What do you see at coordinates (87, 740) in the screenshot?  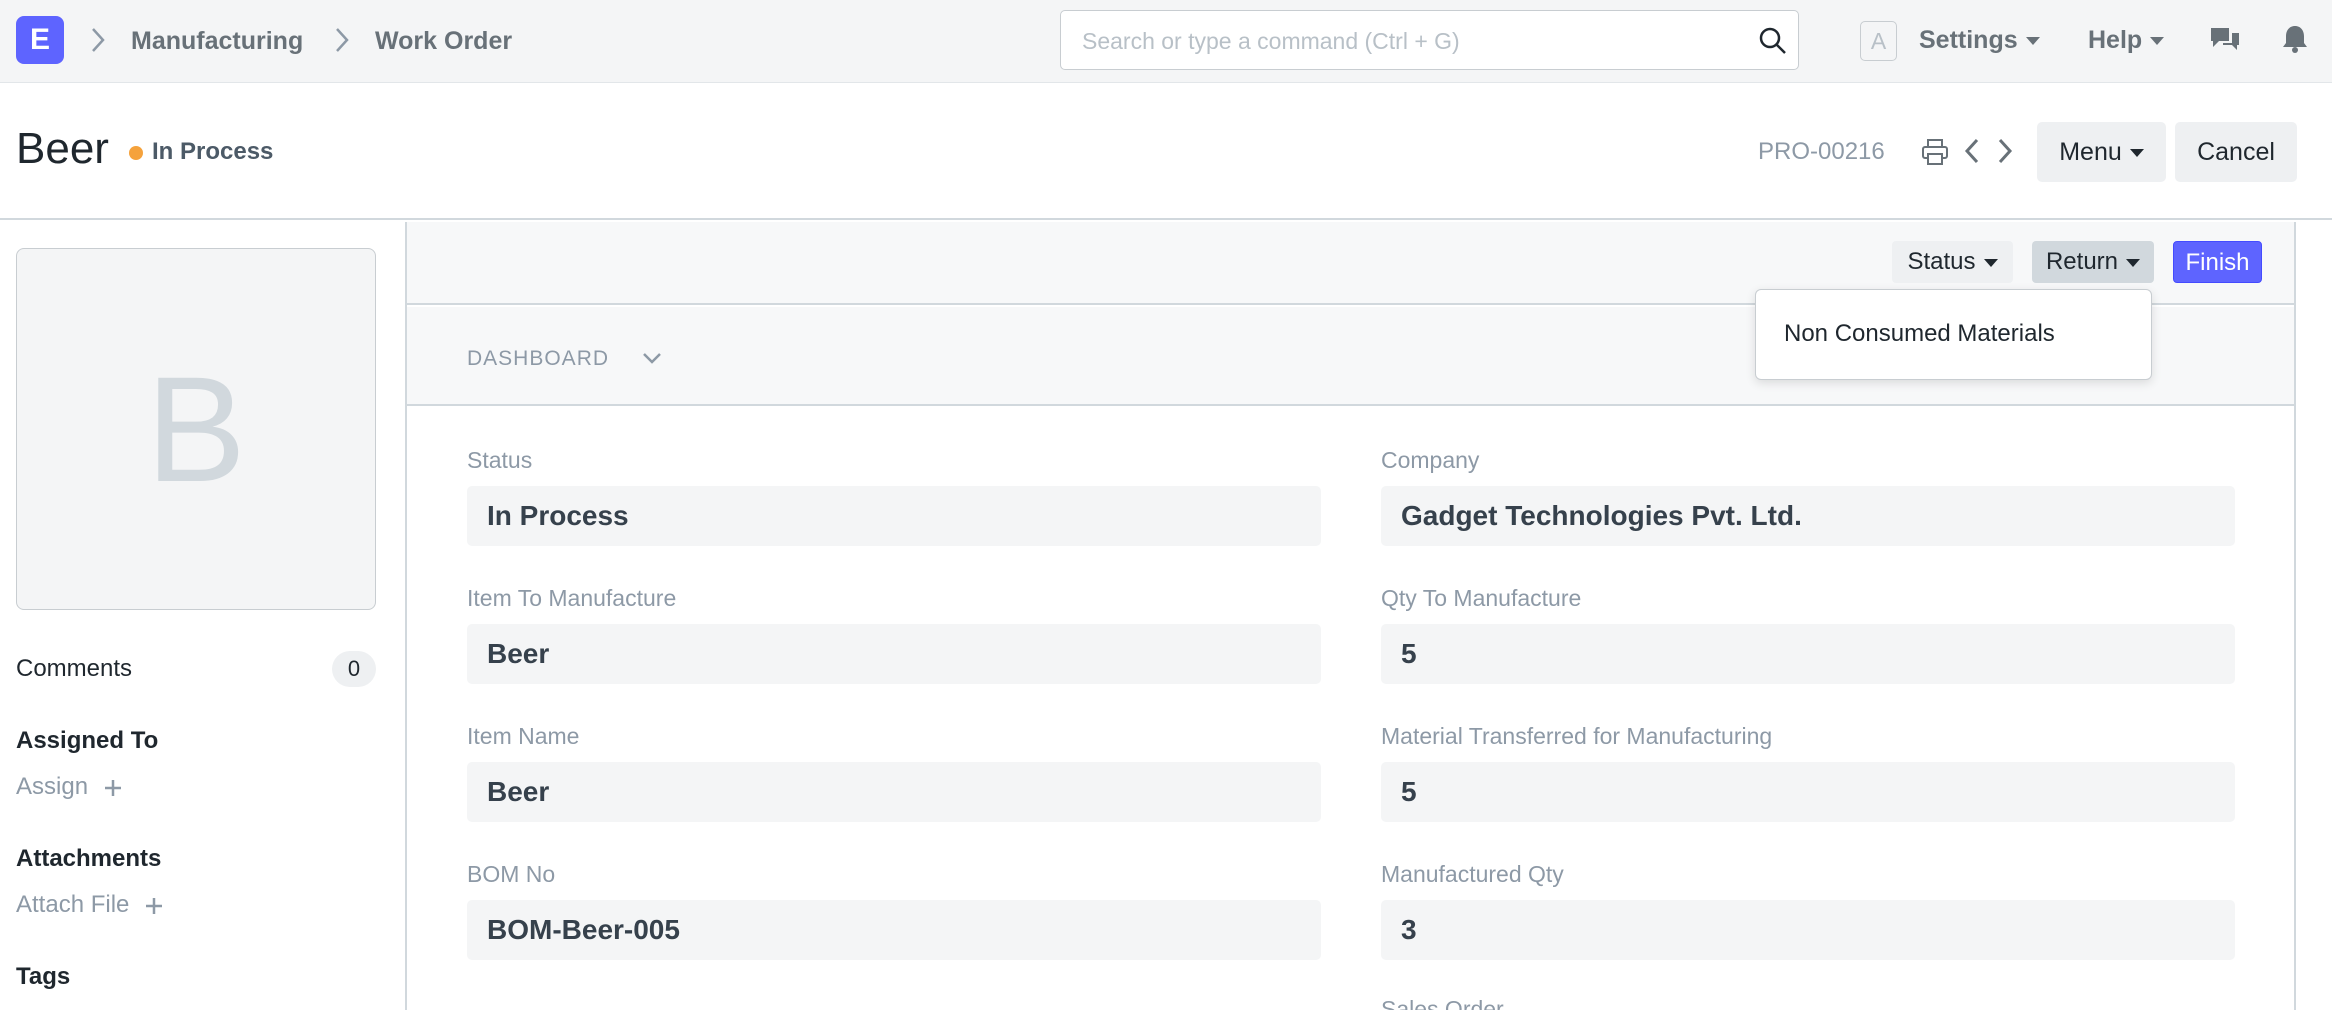 I see `assigned-to-heading: Assigned To` at bounding box center [87, 740].